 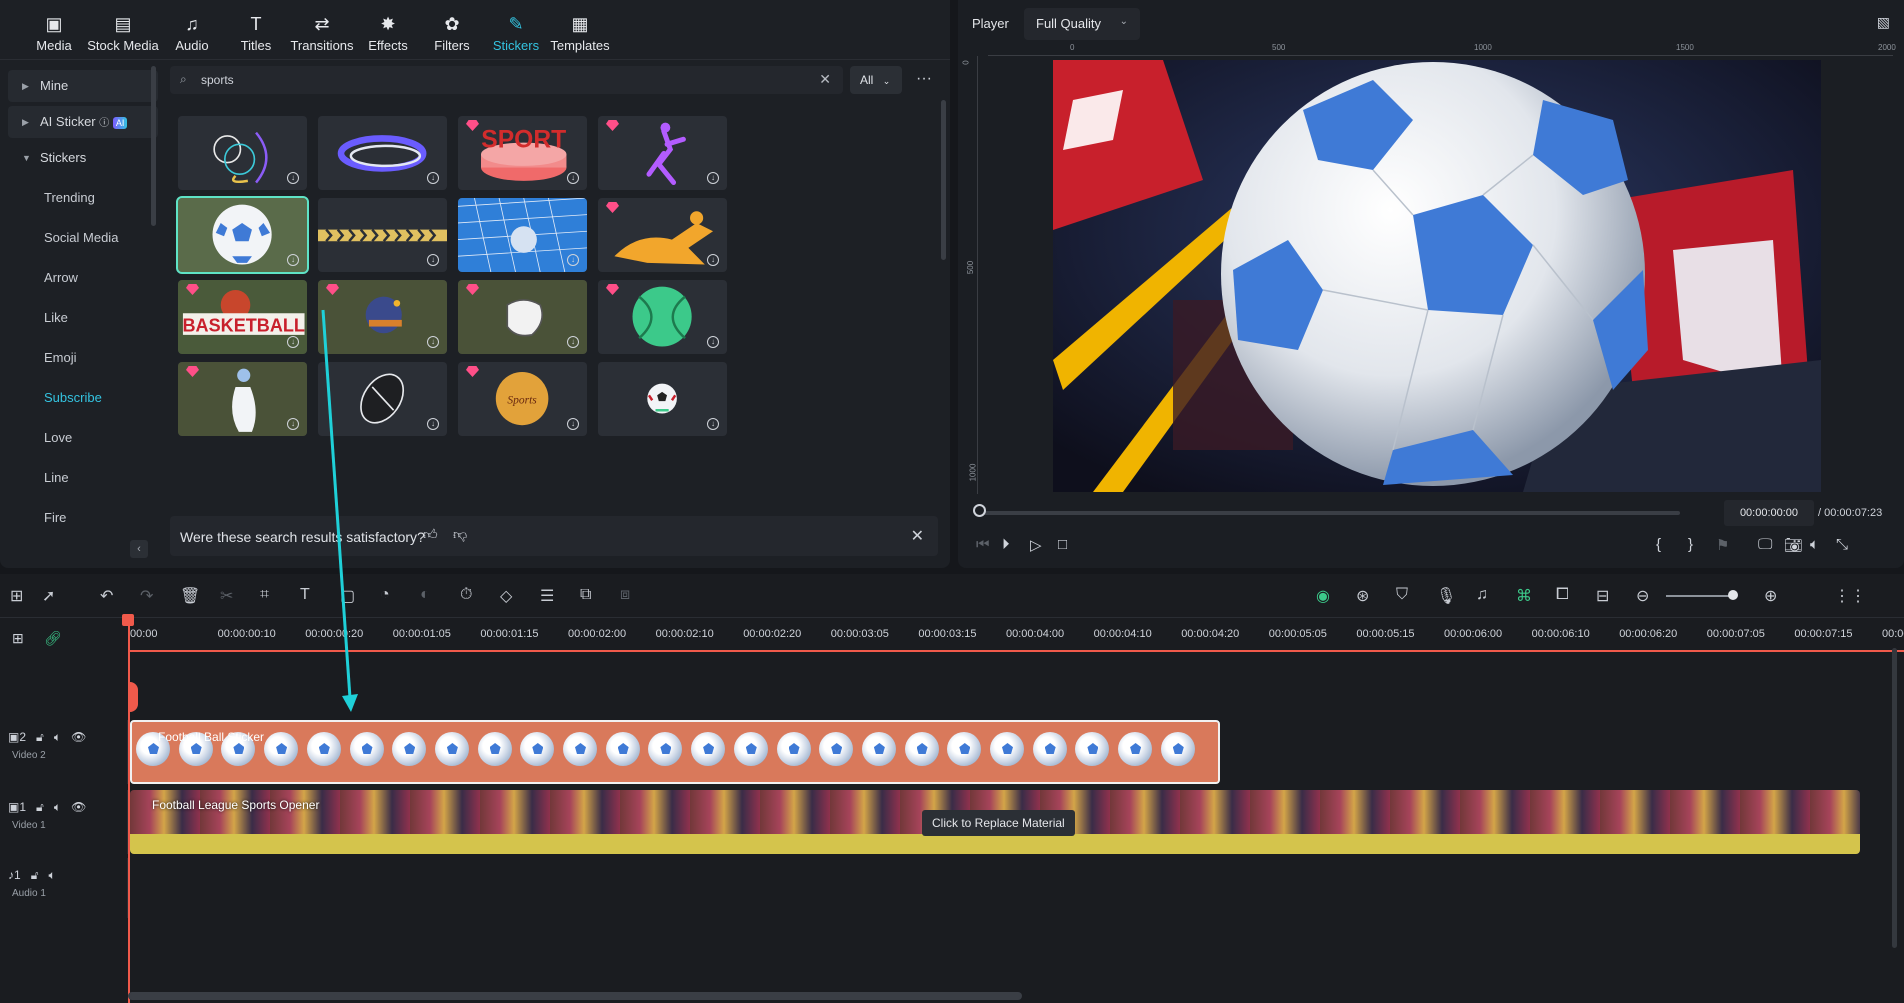 I want to click on help-icon: ⓘ, so click(x=104, y=123).